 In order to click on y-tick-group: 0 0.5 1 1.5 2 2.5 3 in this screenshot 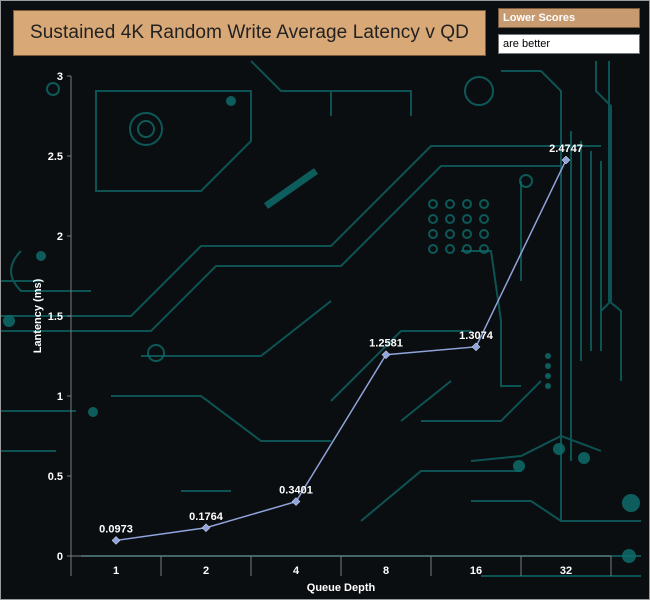, I will do `click(59, 317)`.